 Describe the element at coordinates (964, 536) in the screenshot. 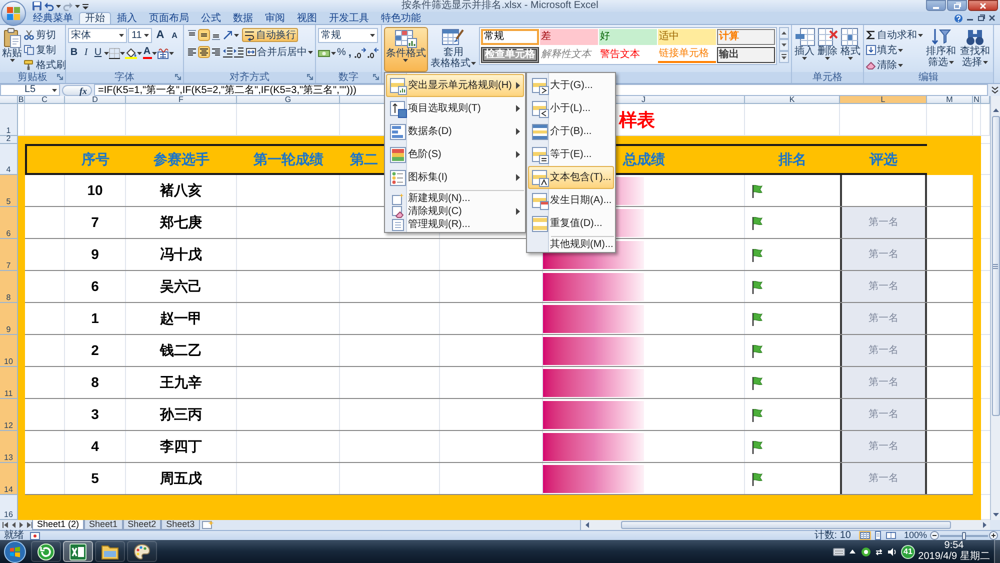

I see `slider-thumb` at that location.